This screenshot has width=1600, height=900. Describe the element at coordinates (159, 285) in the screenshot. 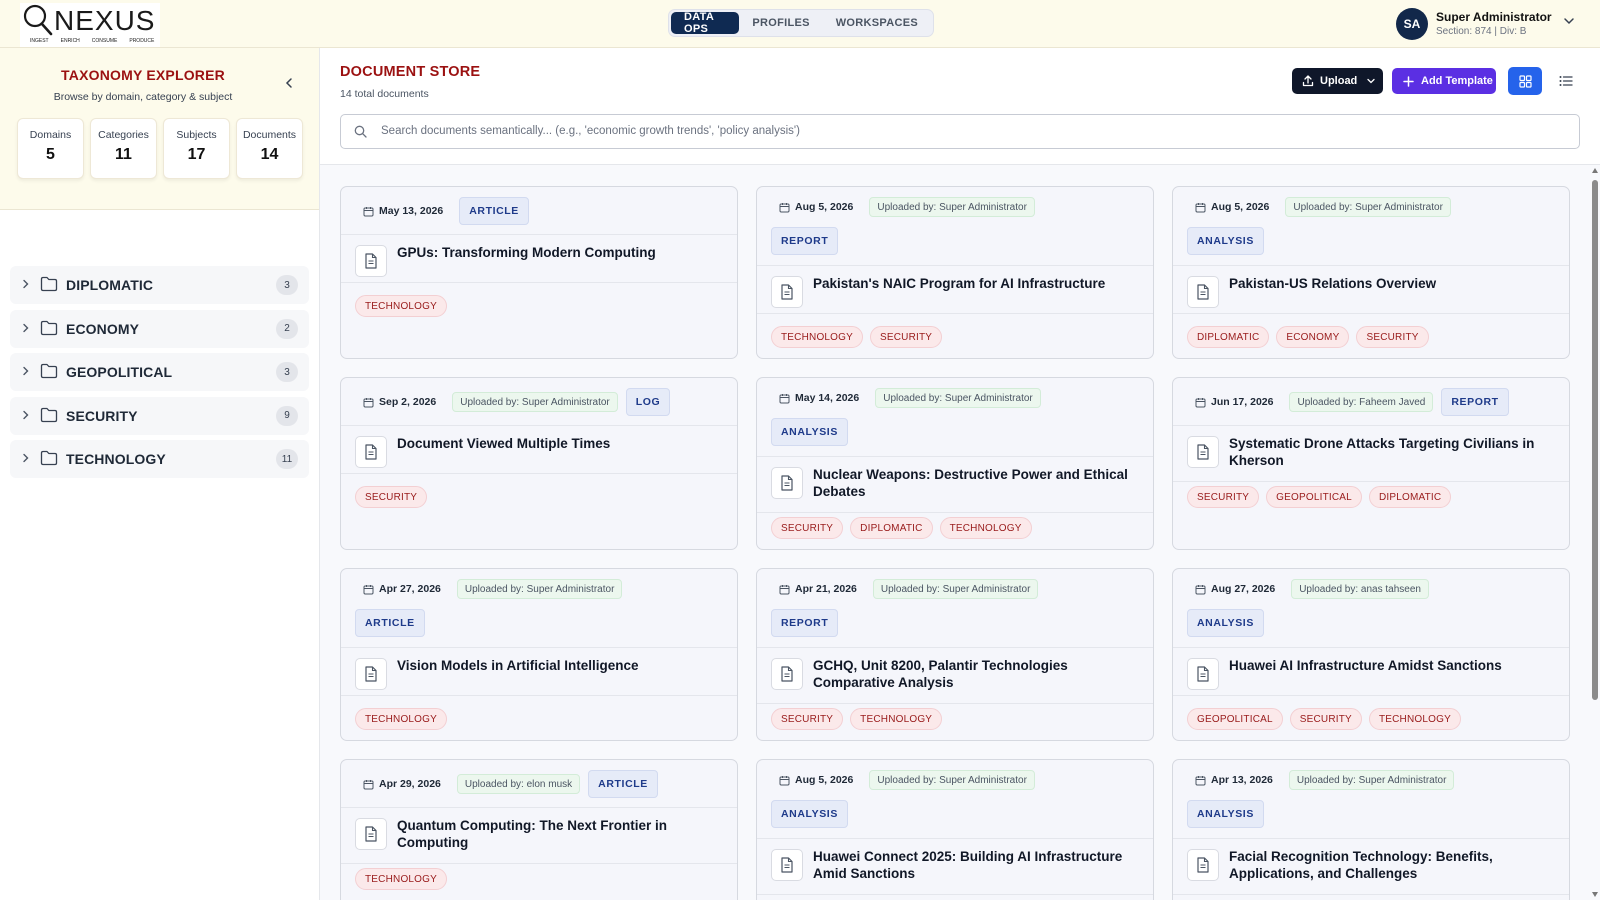

I see `sidebar-item-diplomatic: DIPLOMATIC 3` at that location.